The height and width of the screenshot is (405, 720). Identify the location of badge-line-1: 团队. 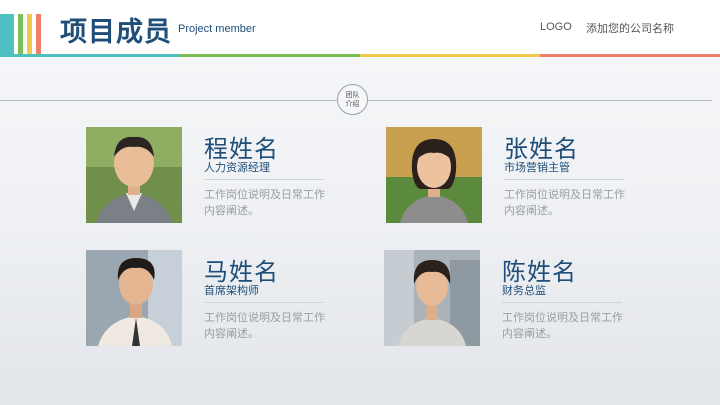
(352, 94).